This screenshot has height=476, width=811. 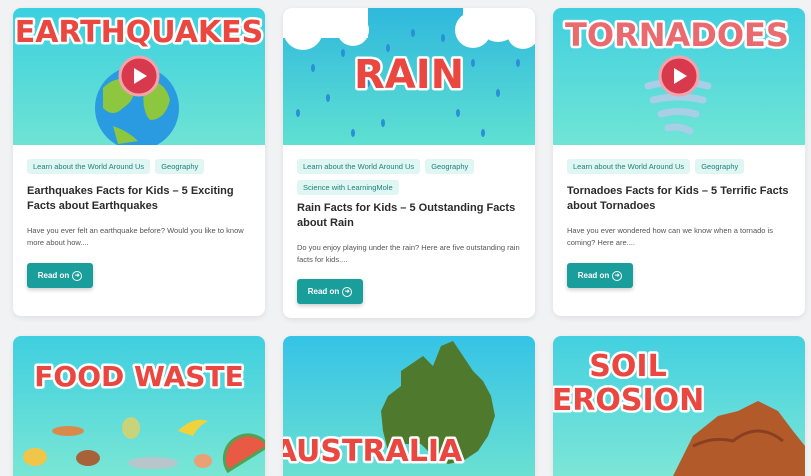 I want to click on thumbnail-australia: AUSTRALIA, so click(x=409, y=406).